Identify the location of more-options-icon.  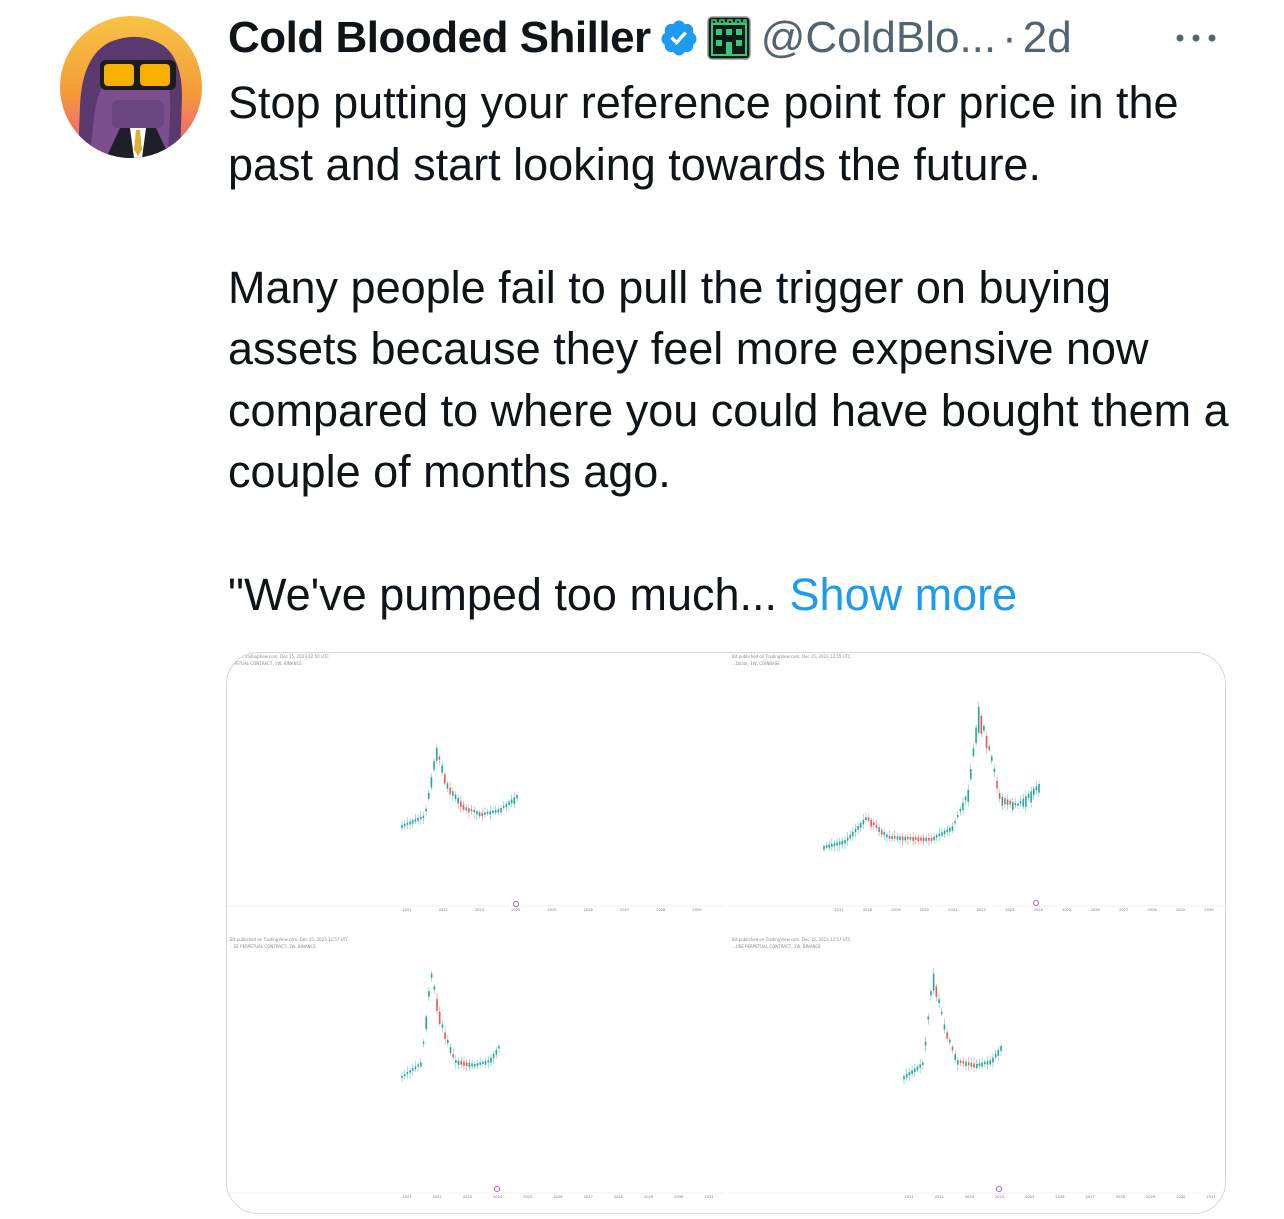
(1196, 38).